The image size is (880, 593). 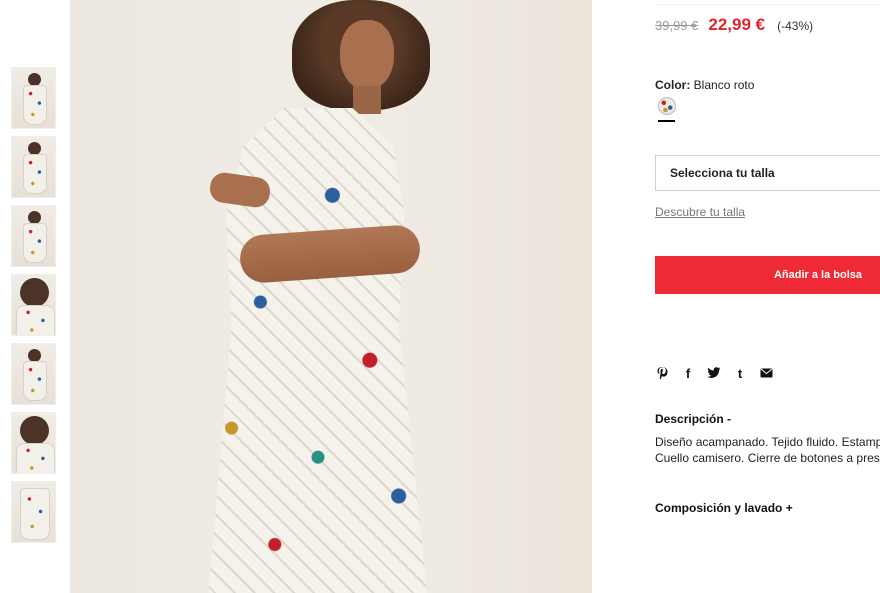 What do you see at coordinates (688, 373) in the screenshot?
I see `facebook-icon: f` at bounding box center [688, 373].